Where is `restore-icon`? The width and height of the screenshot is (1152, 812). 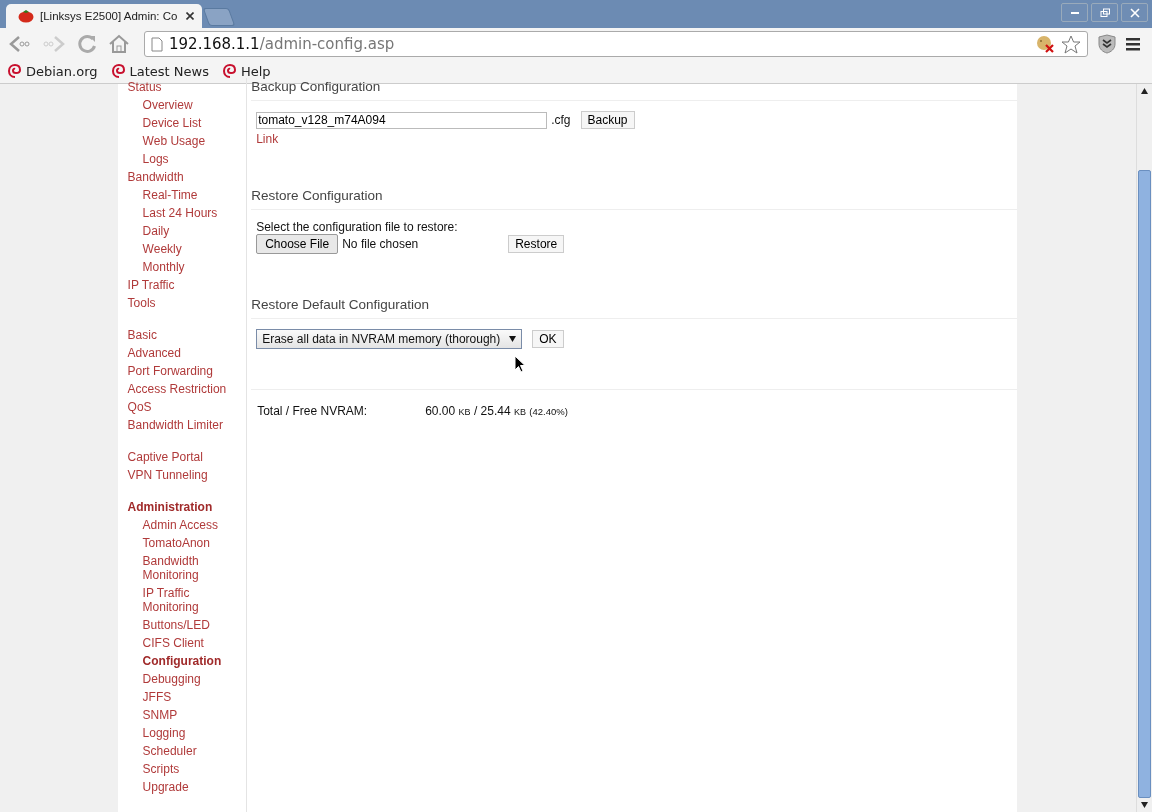 restore-icon is located at coordinates (1104, 12).